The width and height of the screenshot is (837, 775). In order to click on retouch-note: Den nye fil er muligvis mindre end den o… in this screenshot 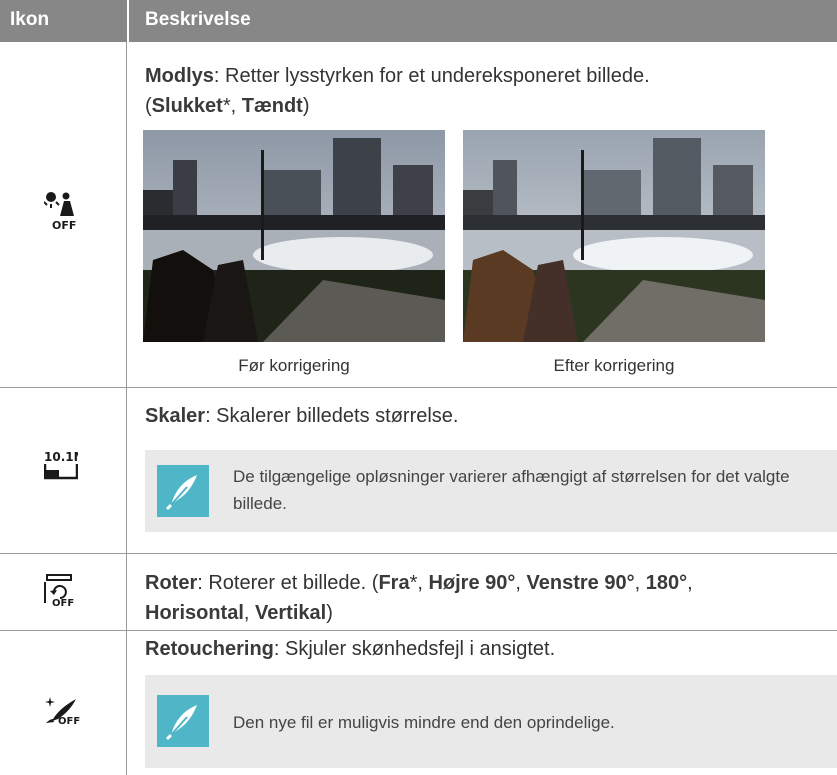, I will do `click(491, 721)`.